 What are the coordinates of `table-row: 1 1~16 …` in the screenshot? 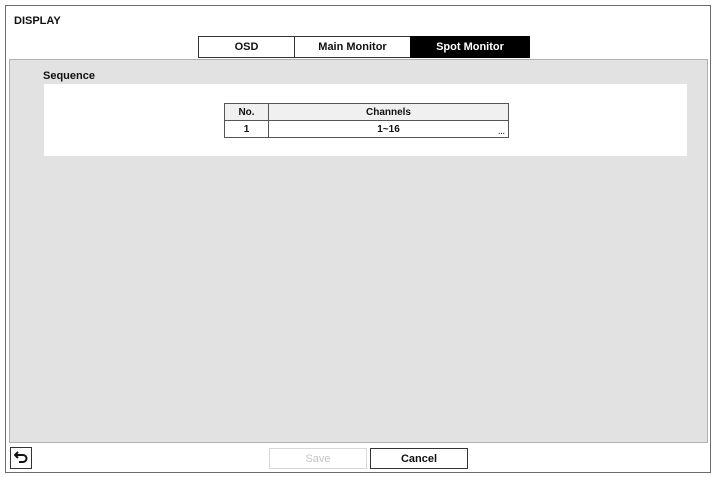 It's located at (366, 129).